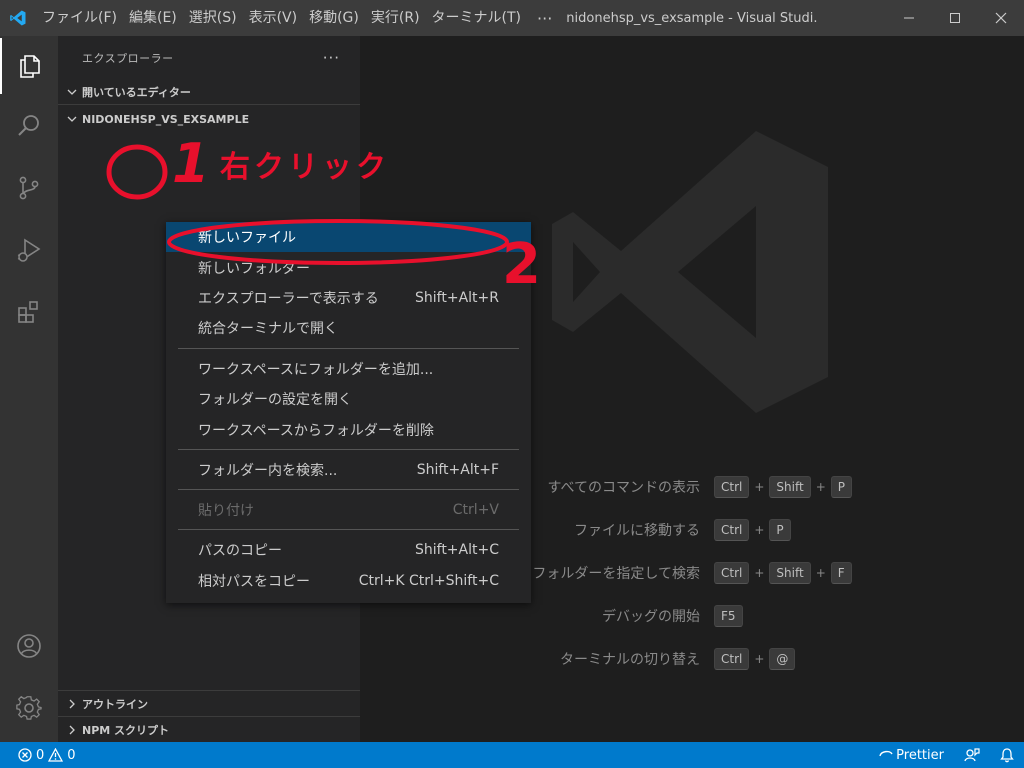 The width and height of the screenshot is (1024, 768). I want to click on close-icon, so click(1001, 18).